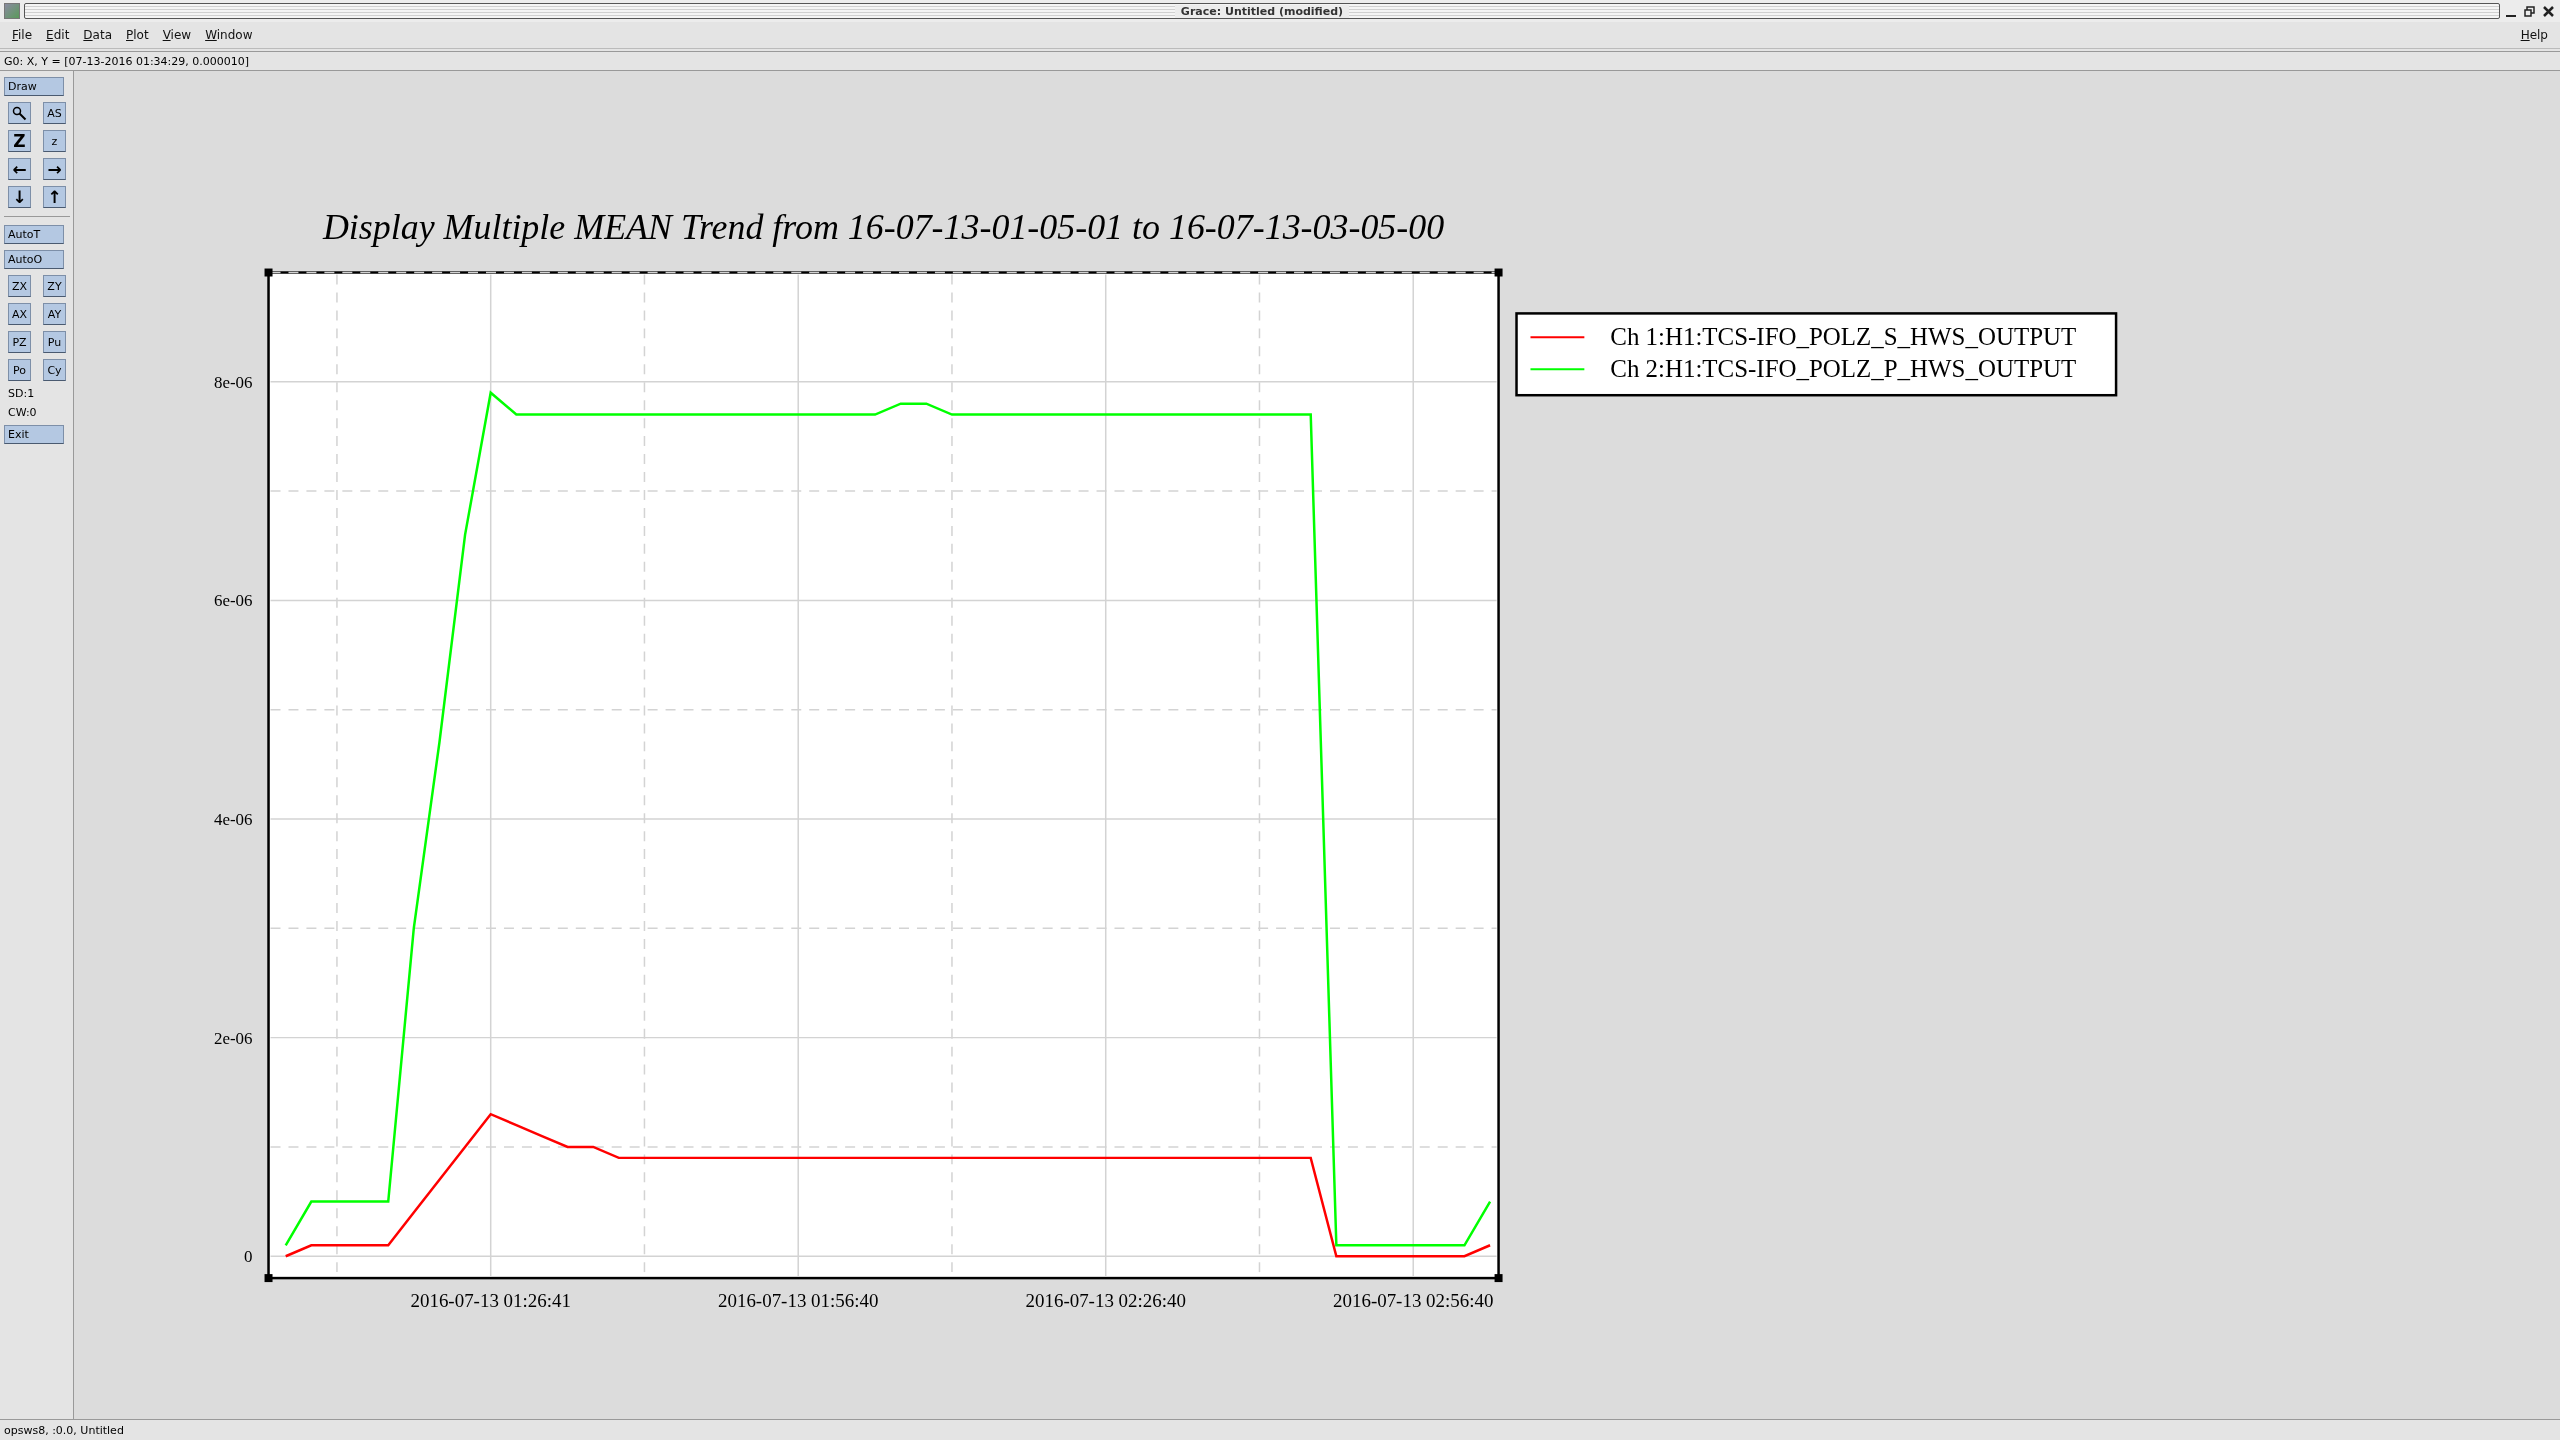  I want to click on menu-item: Help, so click(2534, 35).